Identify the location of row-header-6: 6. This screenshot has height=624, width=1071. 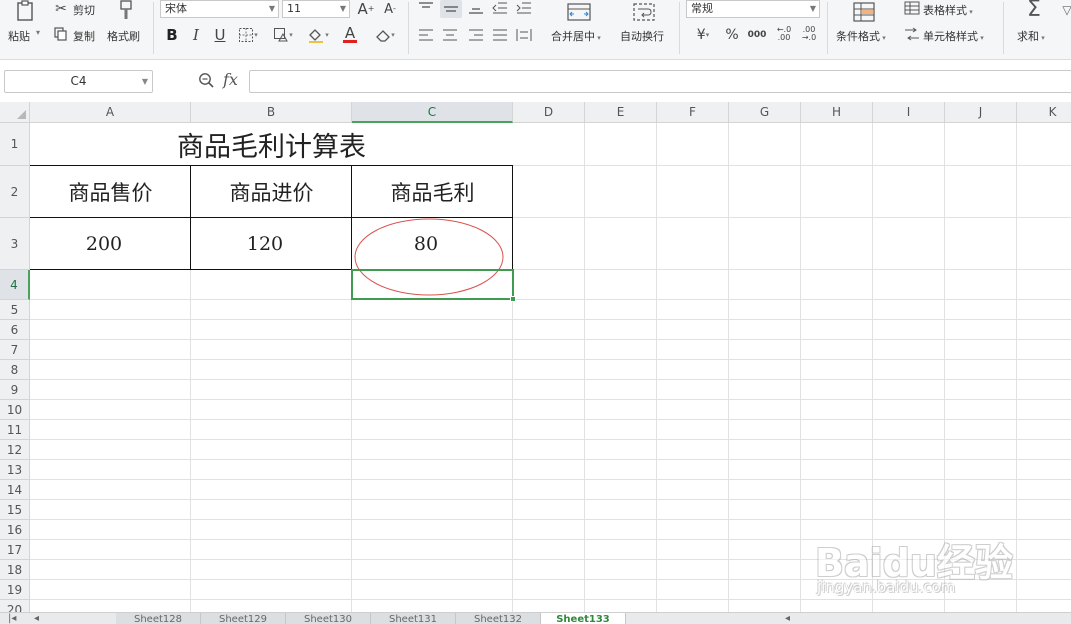
(15, 330).